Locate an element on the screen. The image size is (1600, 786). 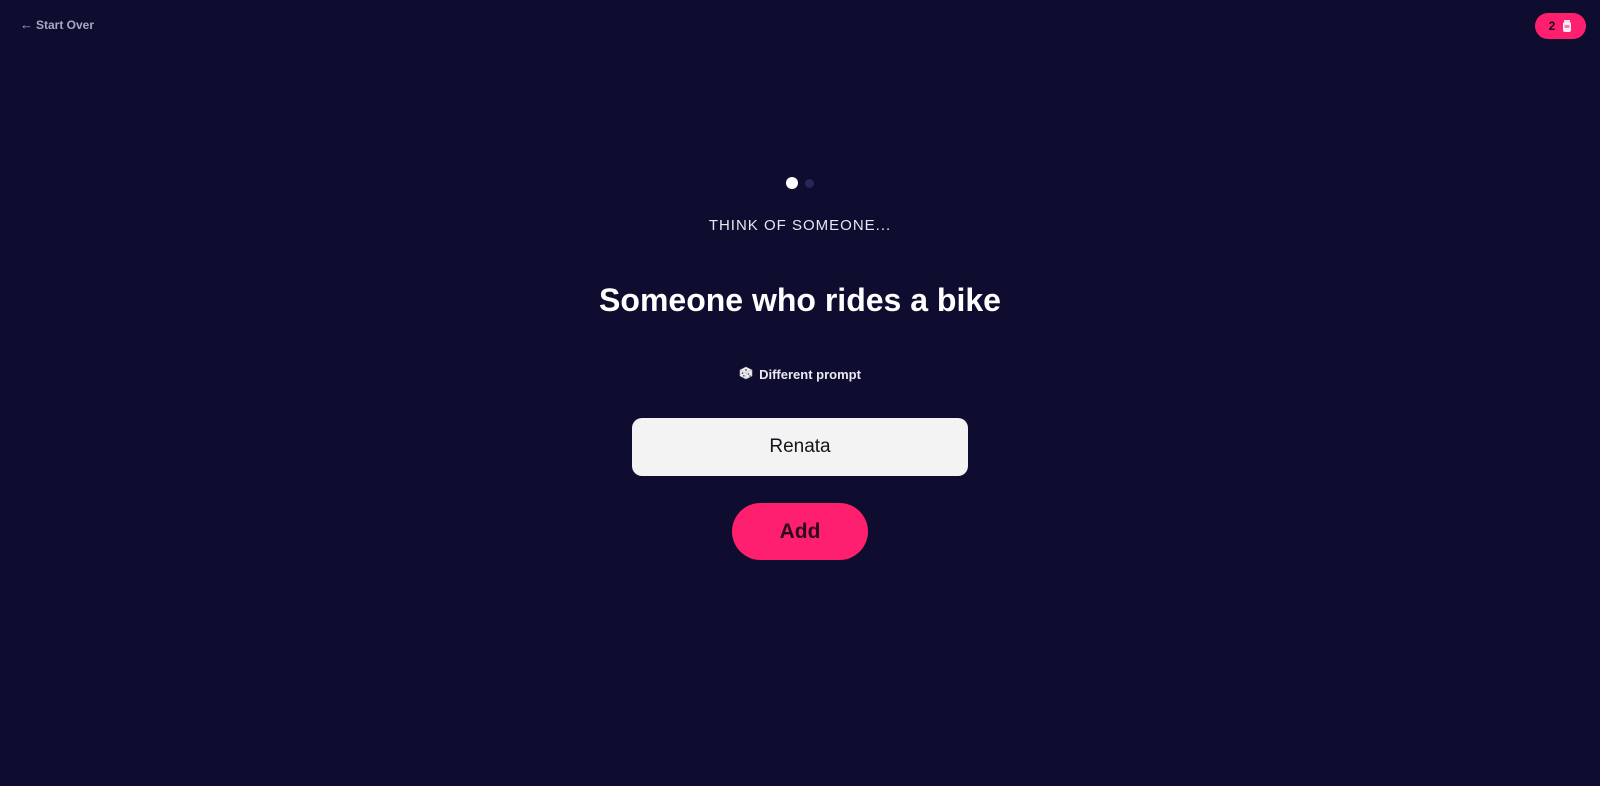
different-prompt-button: Different prompt is located at coordinates (800, 374).